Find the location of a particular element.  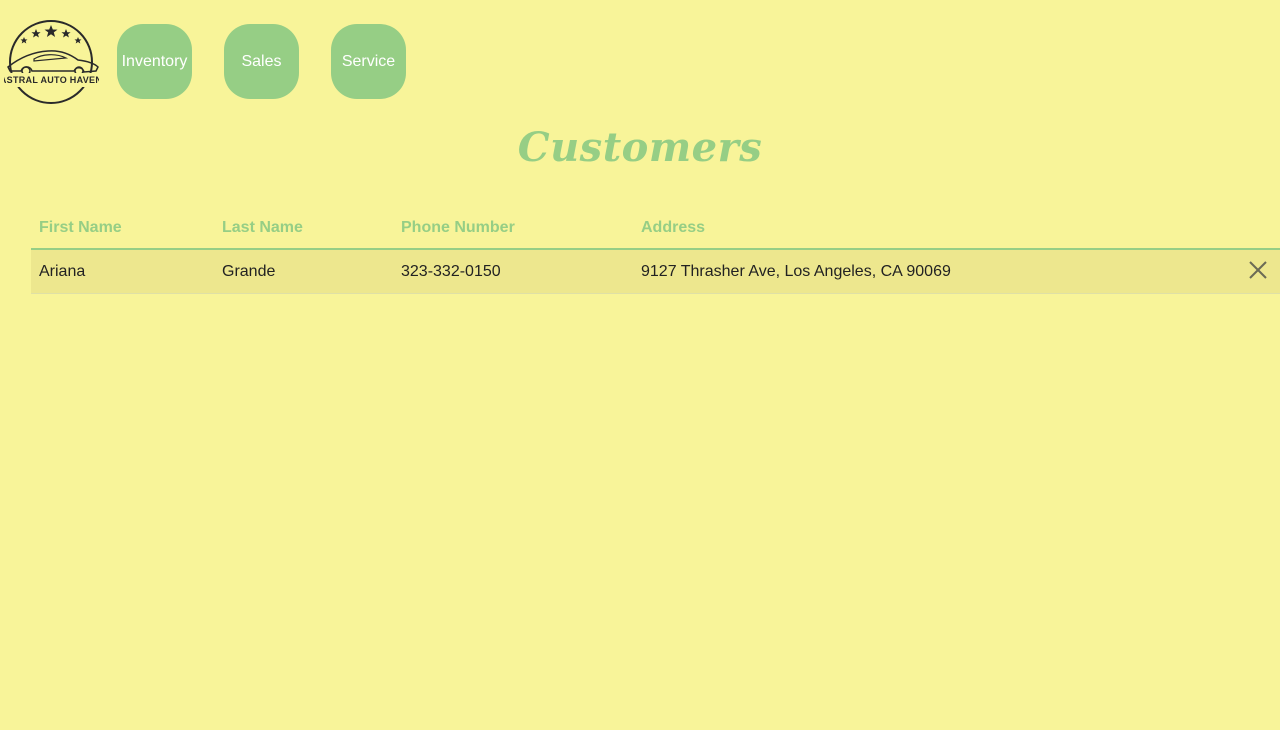

brand-logo-text: ASTRAL AUTO HAVEN is located at coordinates (51, 80).